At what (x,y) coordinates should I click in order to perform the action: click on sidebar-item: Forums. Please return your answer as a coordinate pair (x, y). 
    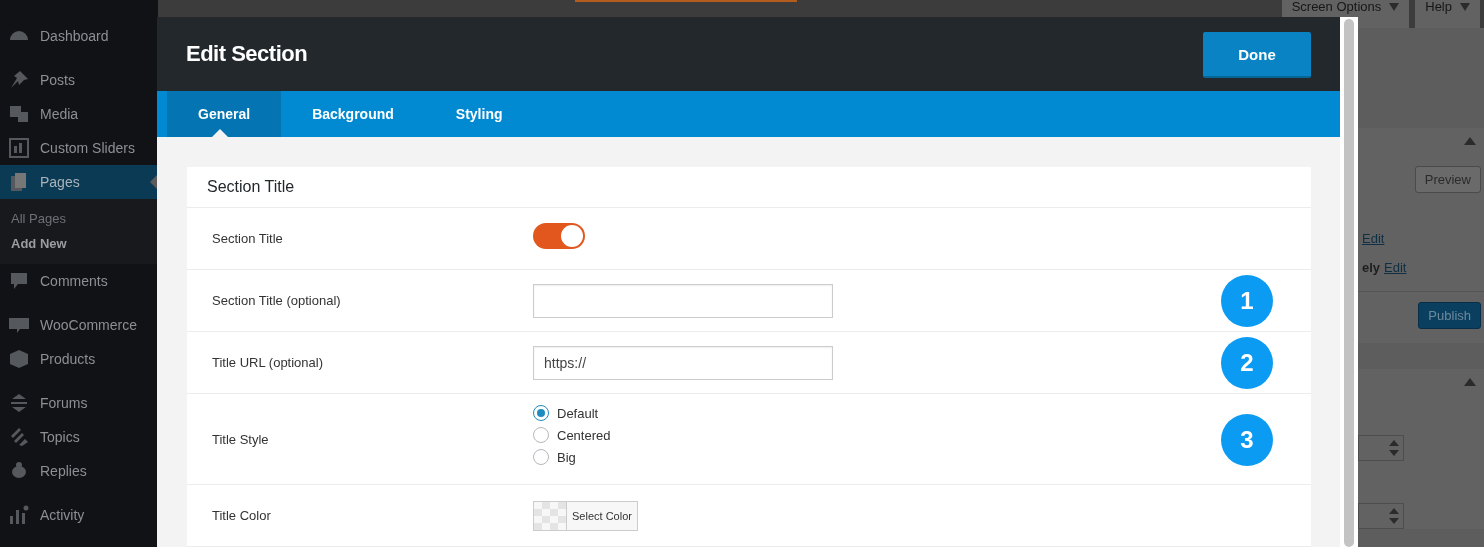
    Looking at the image, I should click on (79, 403).